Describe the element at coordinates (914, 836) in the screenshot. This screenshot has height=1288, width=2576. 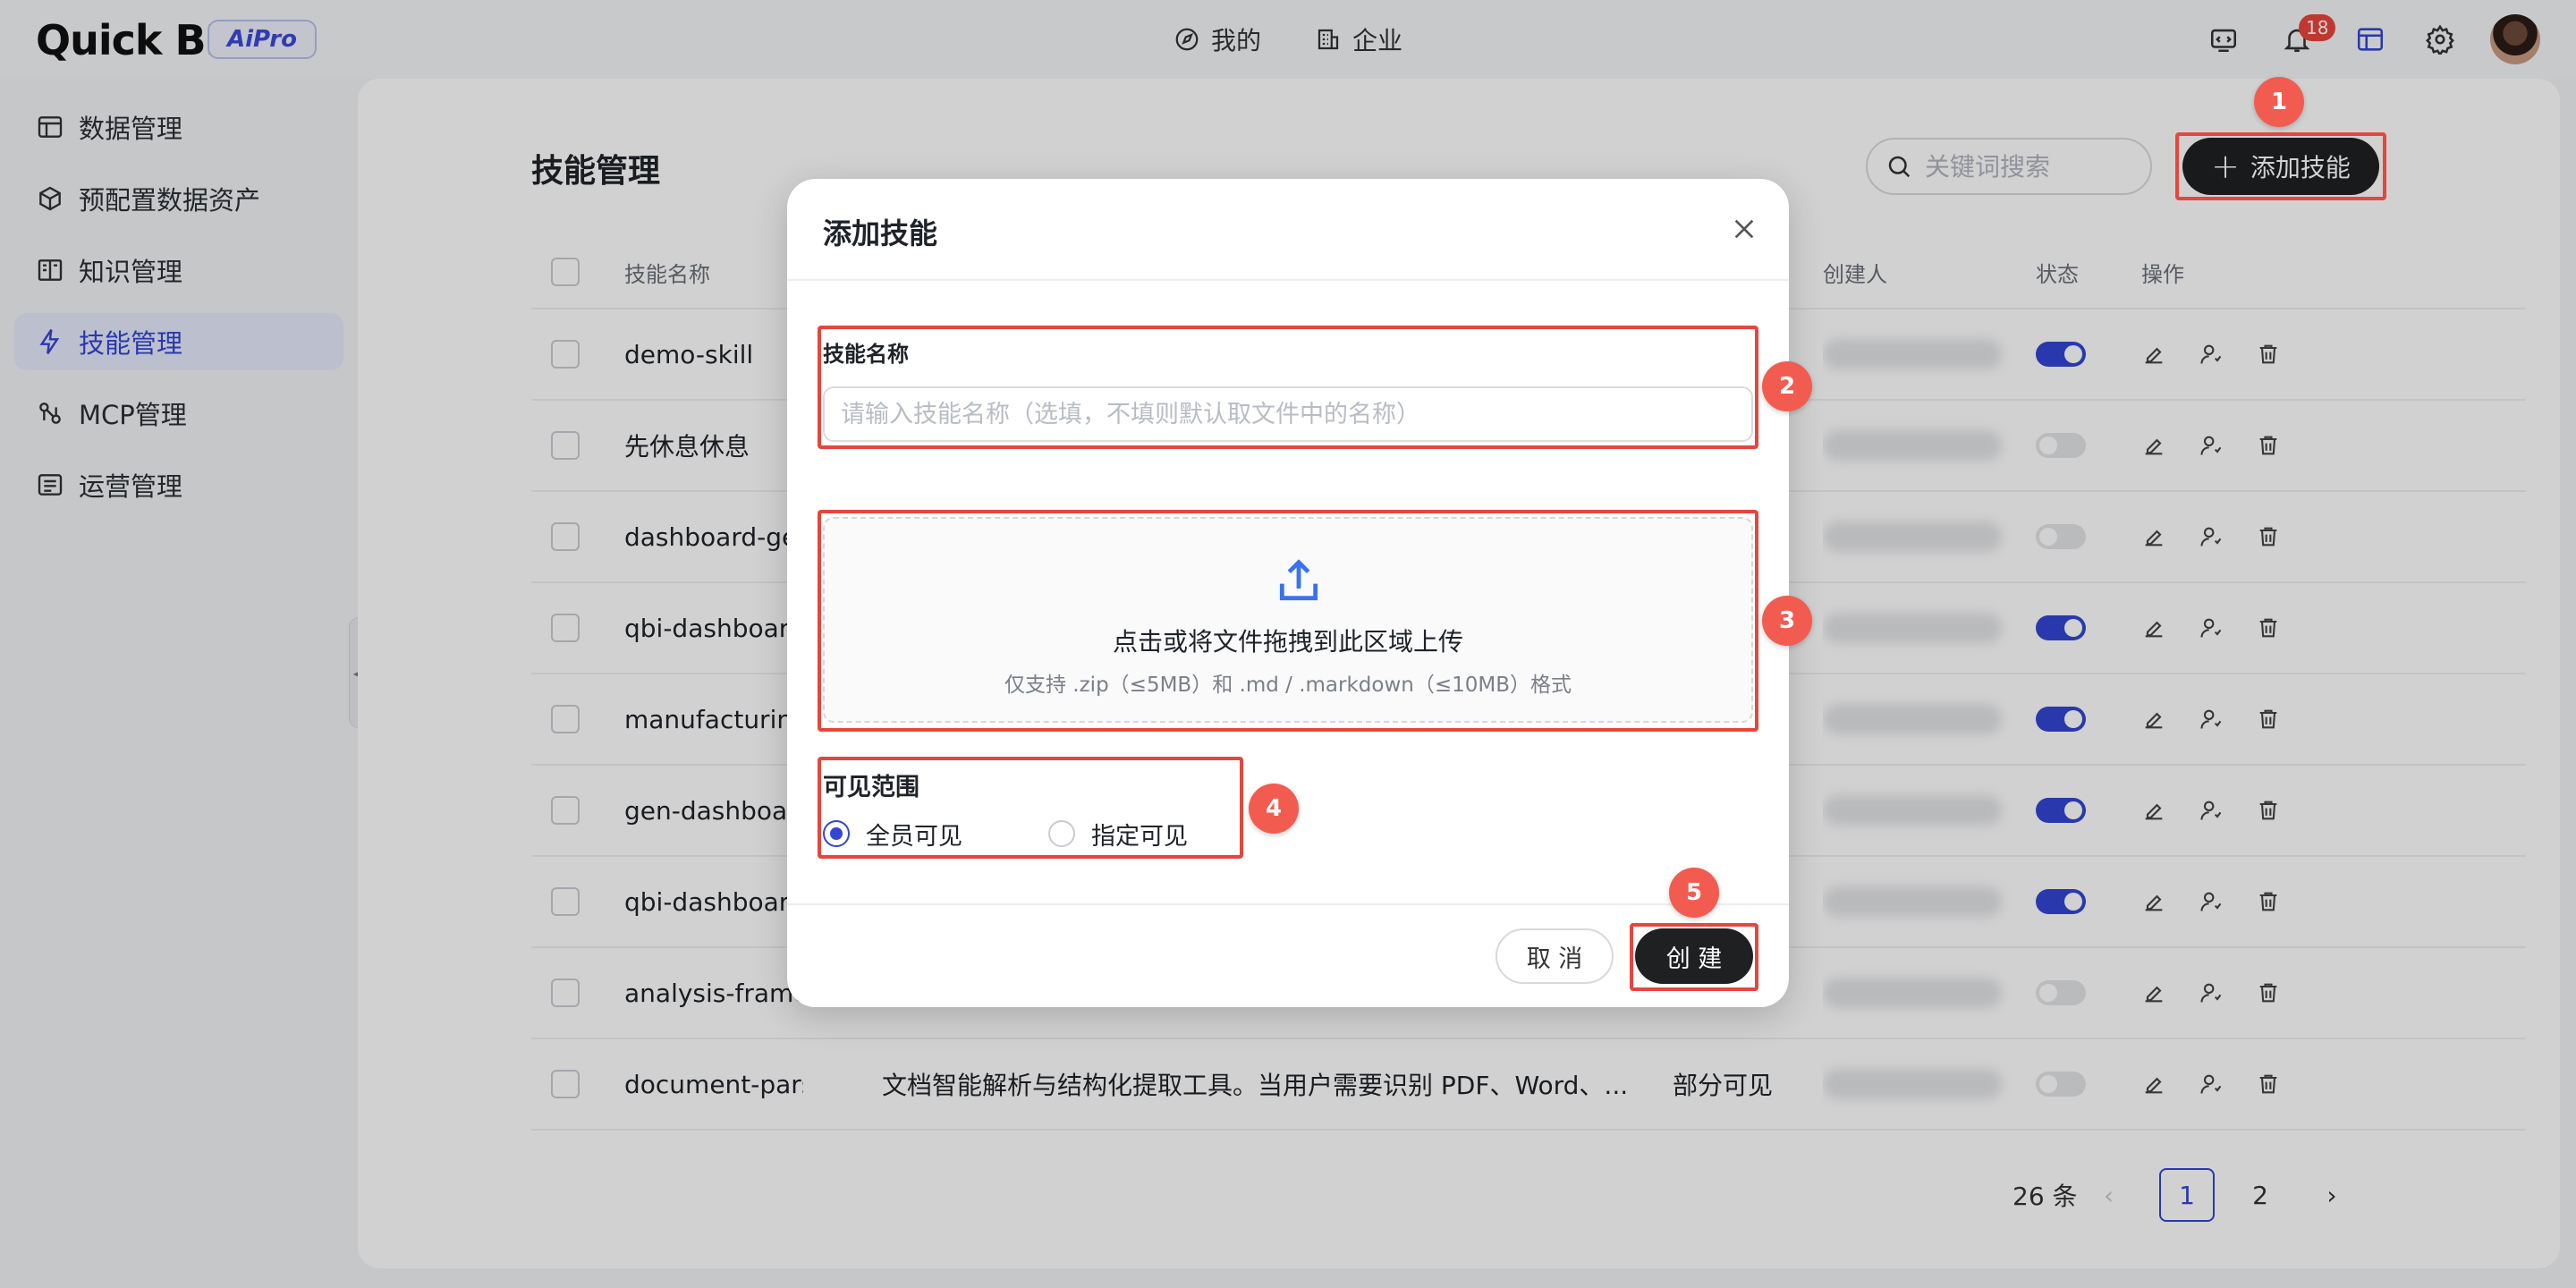
I see `radio-label: 全员可见` at that location.